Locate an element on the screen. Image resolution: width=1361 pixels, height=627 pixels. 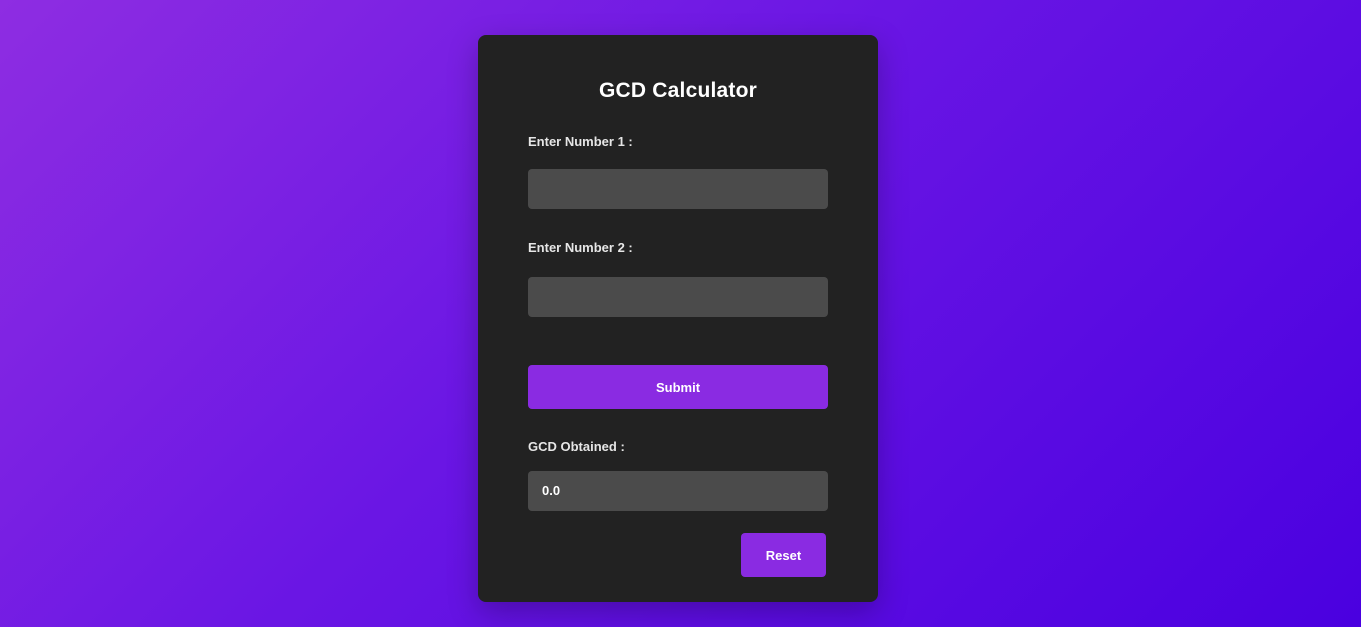
reset-button: Reset is located at coordinates (783, 555).